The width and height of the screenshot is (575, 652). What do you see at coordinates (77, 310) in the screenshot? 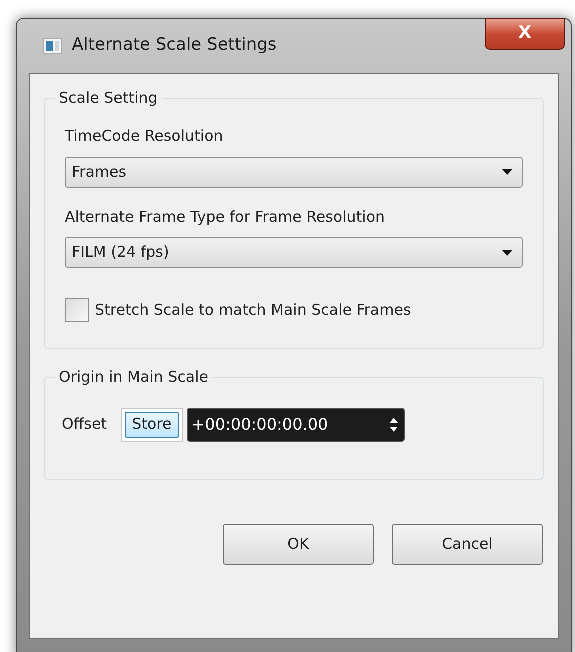
I see `checkbox` at bounding box center [77, 310].